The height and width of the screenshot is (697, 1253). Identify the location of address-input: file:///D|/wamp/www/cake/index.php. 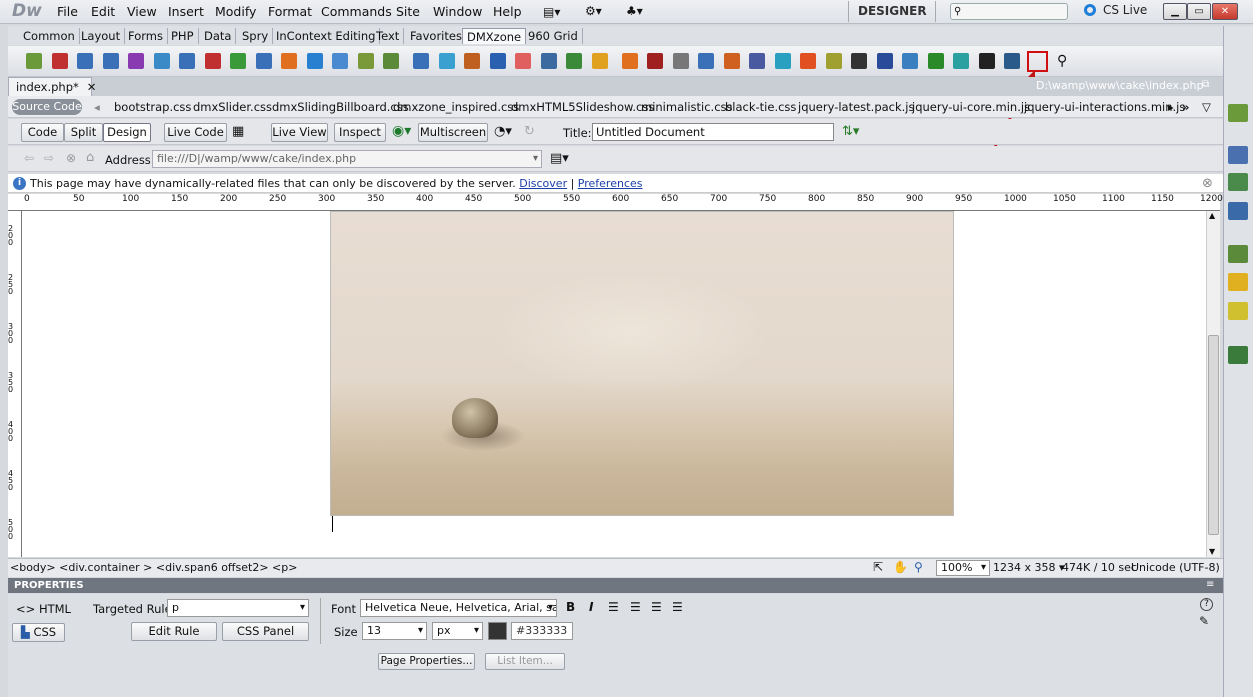
(347, 159).